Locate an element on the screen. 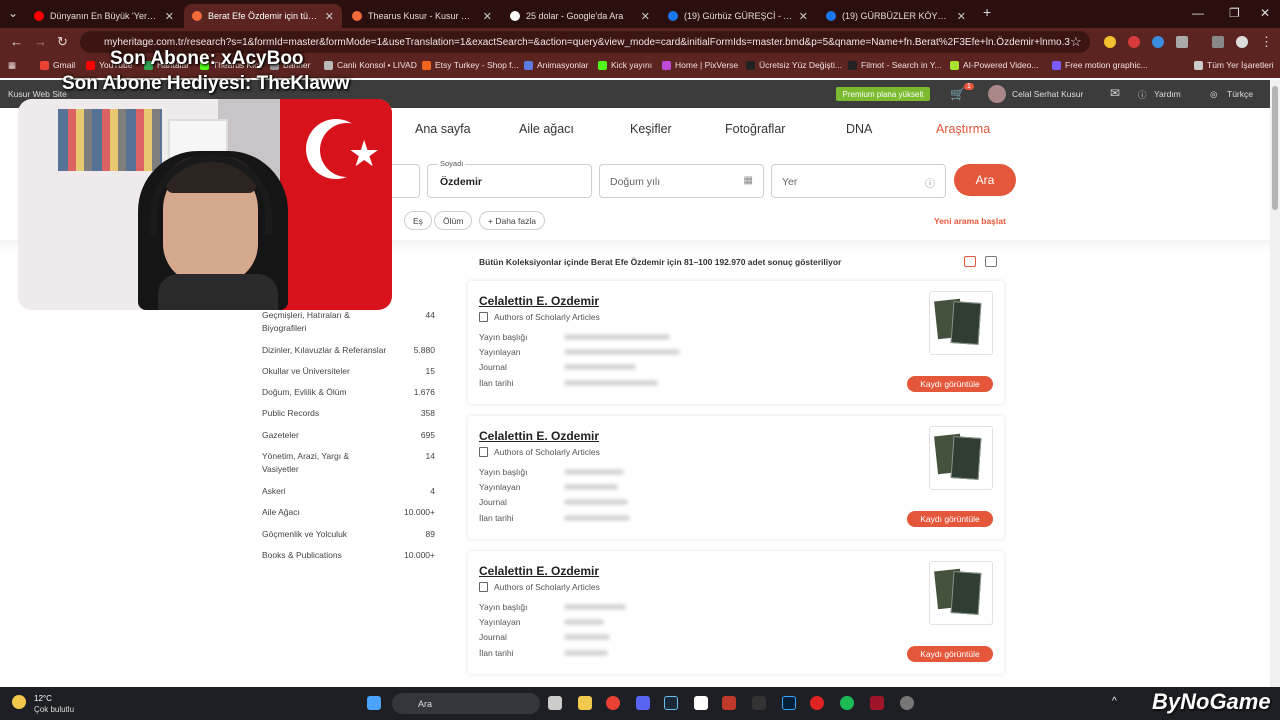 Image resolution: width=1280 pixels, height=720 pixels. scrollbar-thumb is located at coordinates (1275, 148).